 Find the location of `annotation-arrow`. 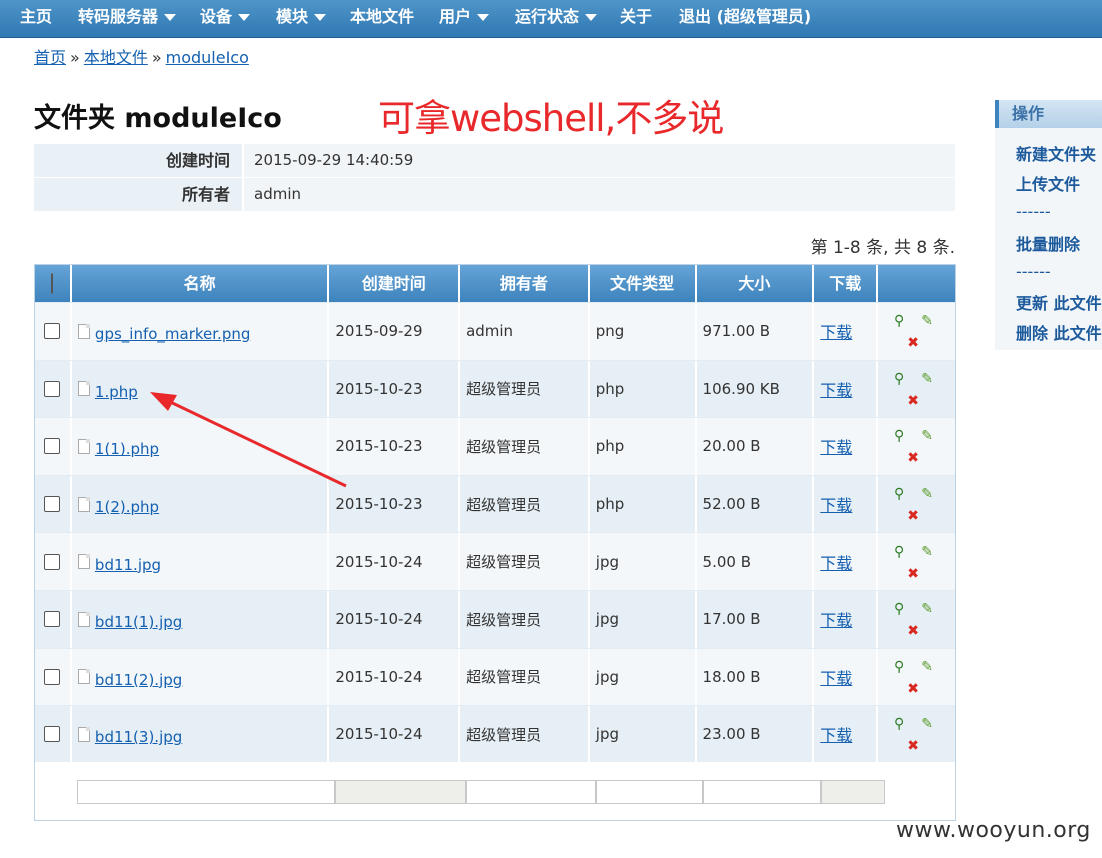

annotation-arrow is located at coordinates (248, 440).